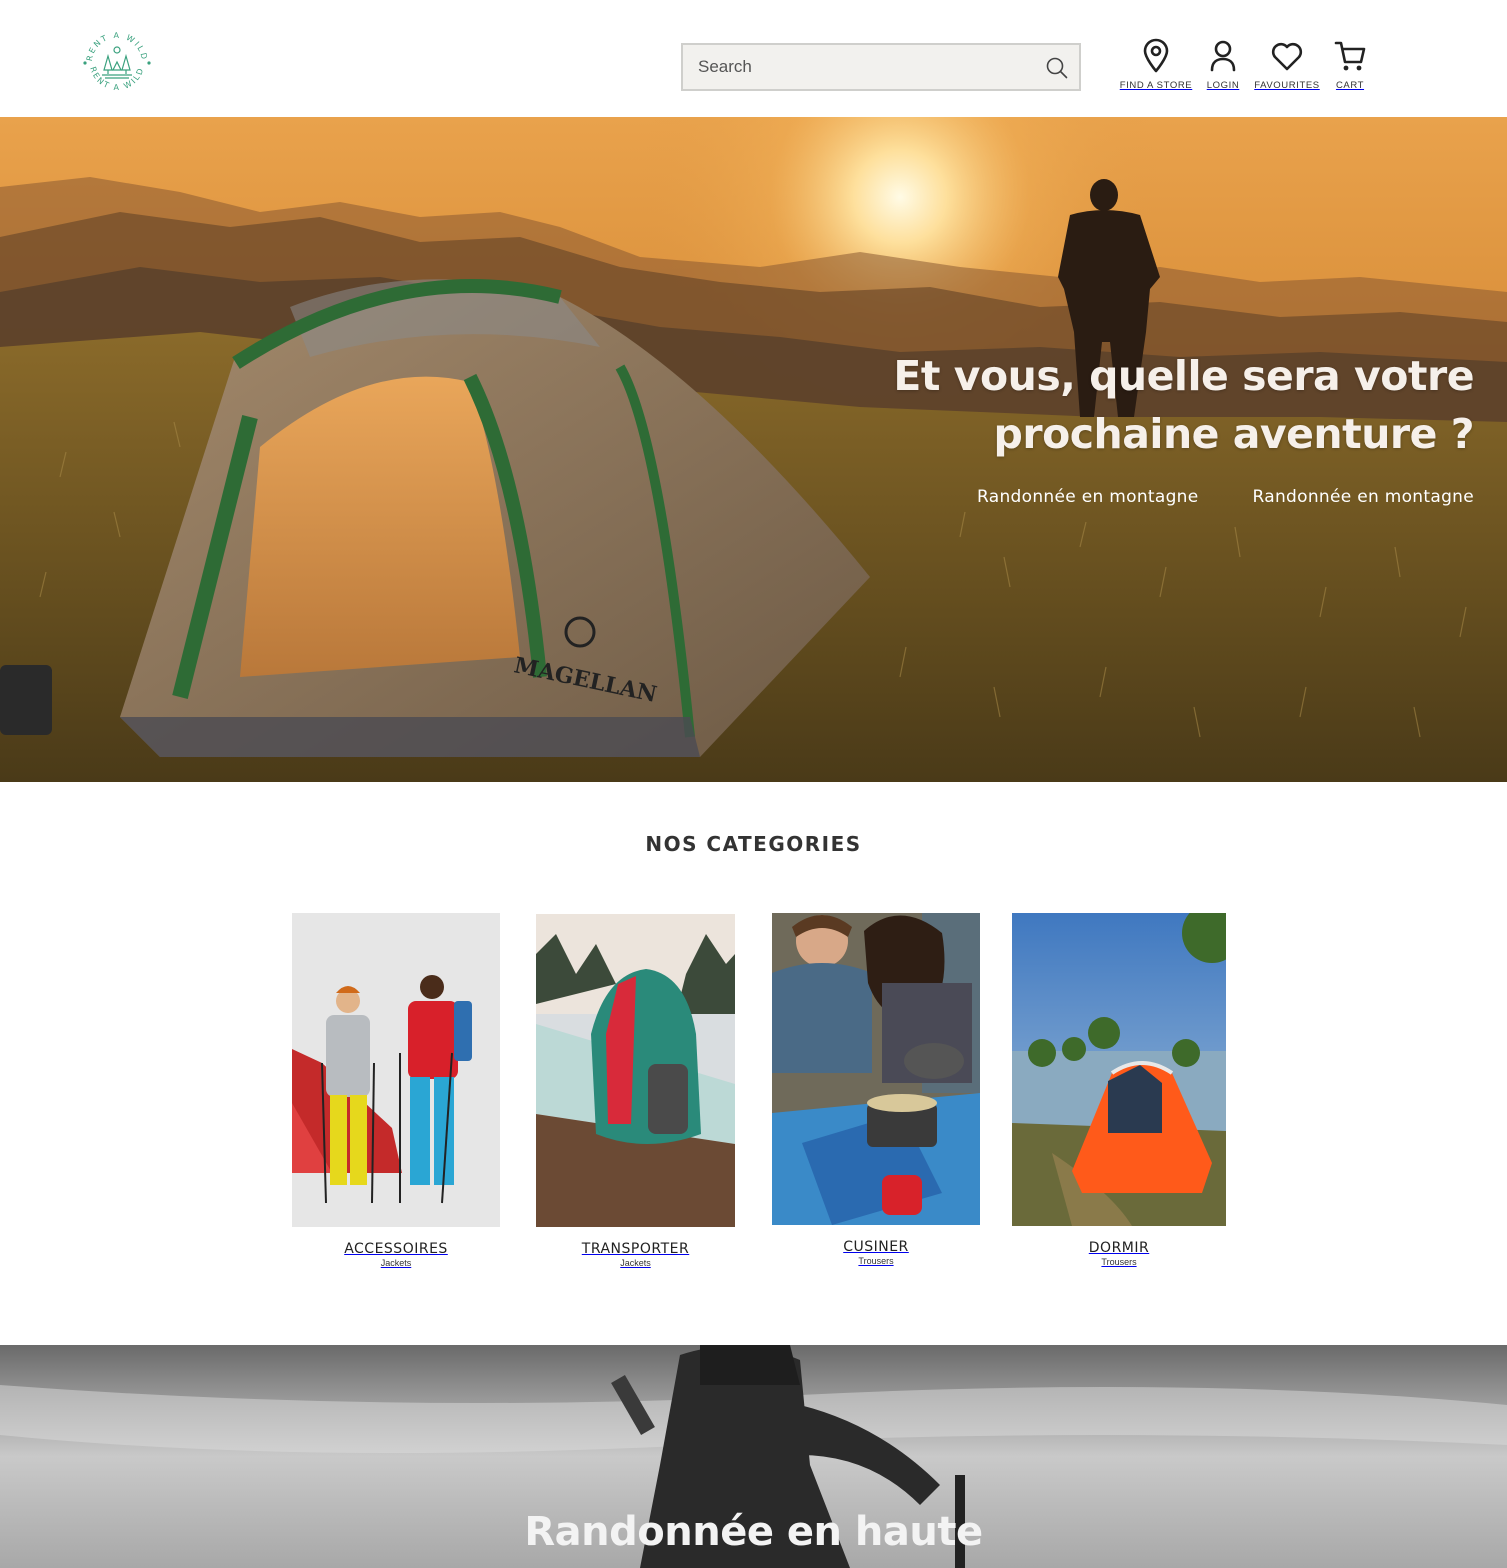 The width and height of the screenshot is (1507, 1568). I want to click on logo-emblem: RENT A WILD RENT A WILD, so click(117, 61).